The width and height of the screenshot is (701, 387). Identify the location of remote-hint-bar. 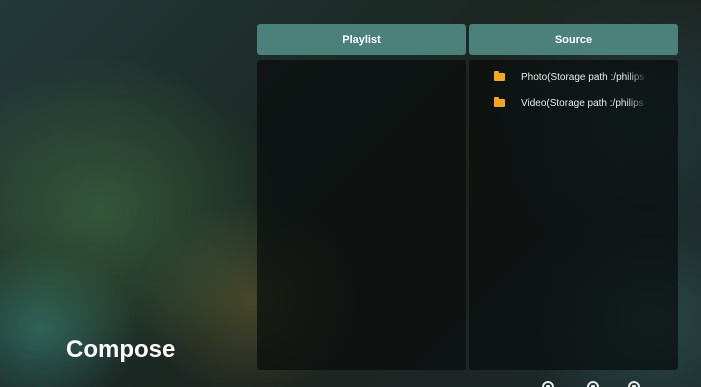
(620, 383).